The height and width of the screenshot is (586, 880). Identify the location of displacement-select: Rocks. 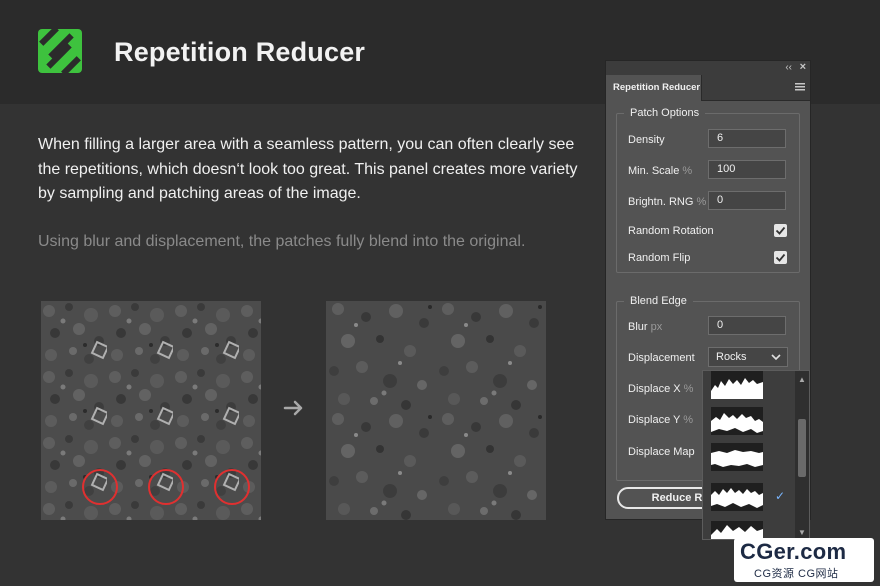
(748, 357).